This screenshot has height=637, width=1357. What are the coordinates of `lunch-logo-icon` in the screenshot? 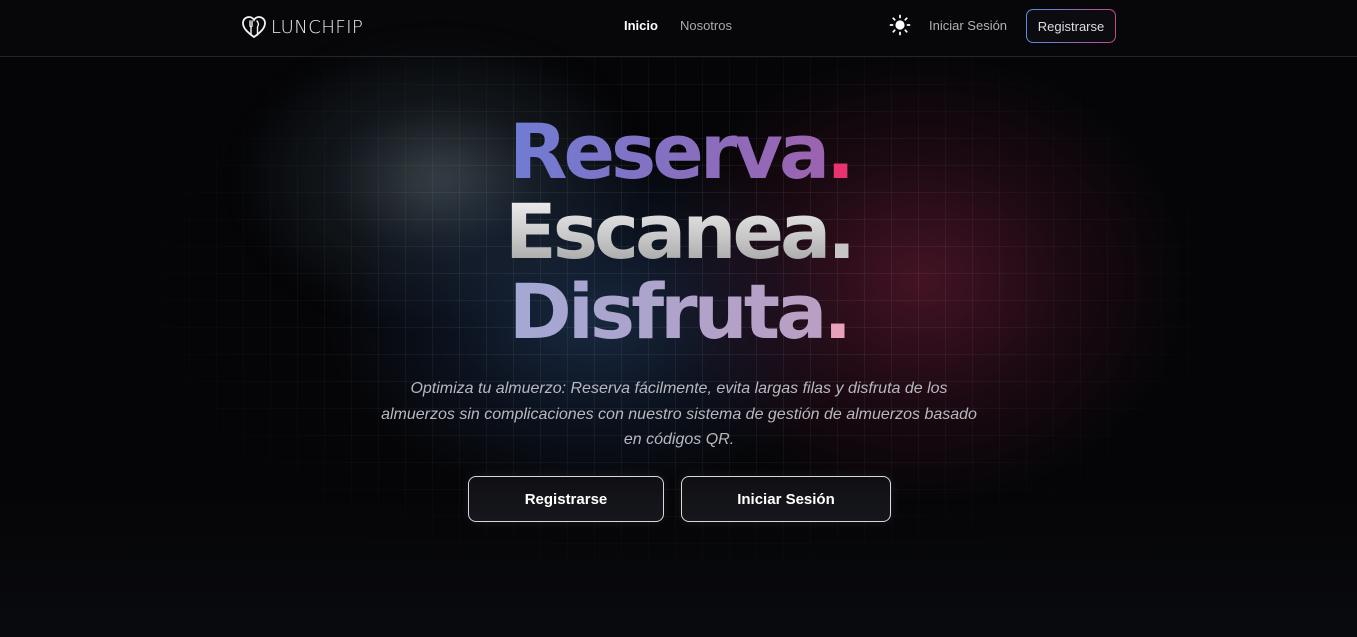 It's located at (254, 27).